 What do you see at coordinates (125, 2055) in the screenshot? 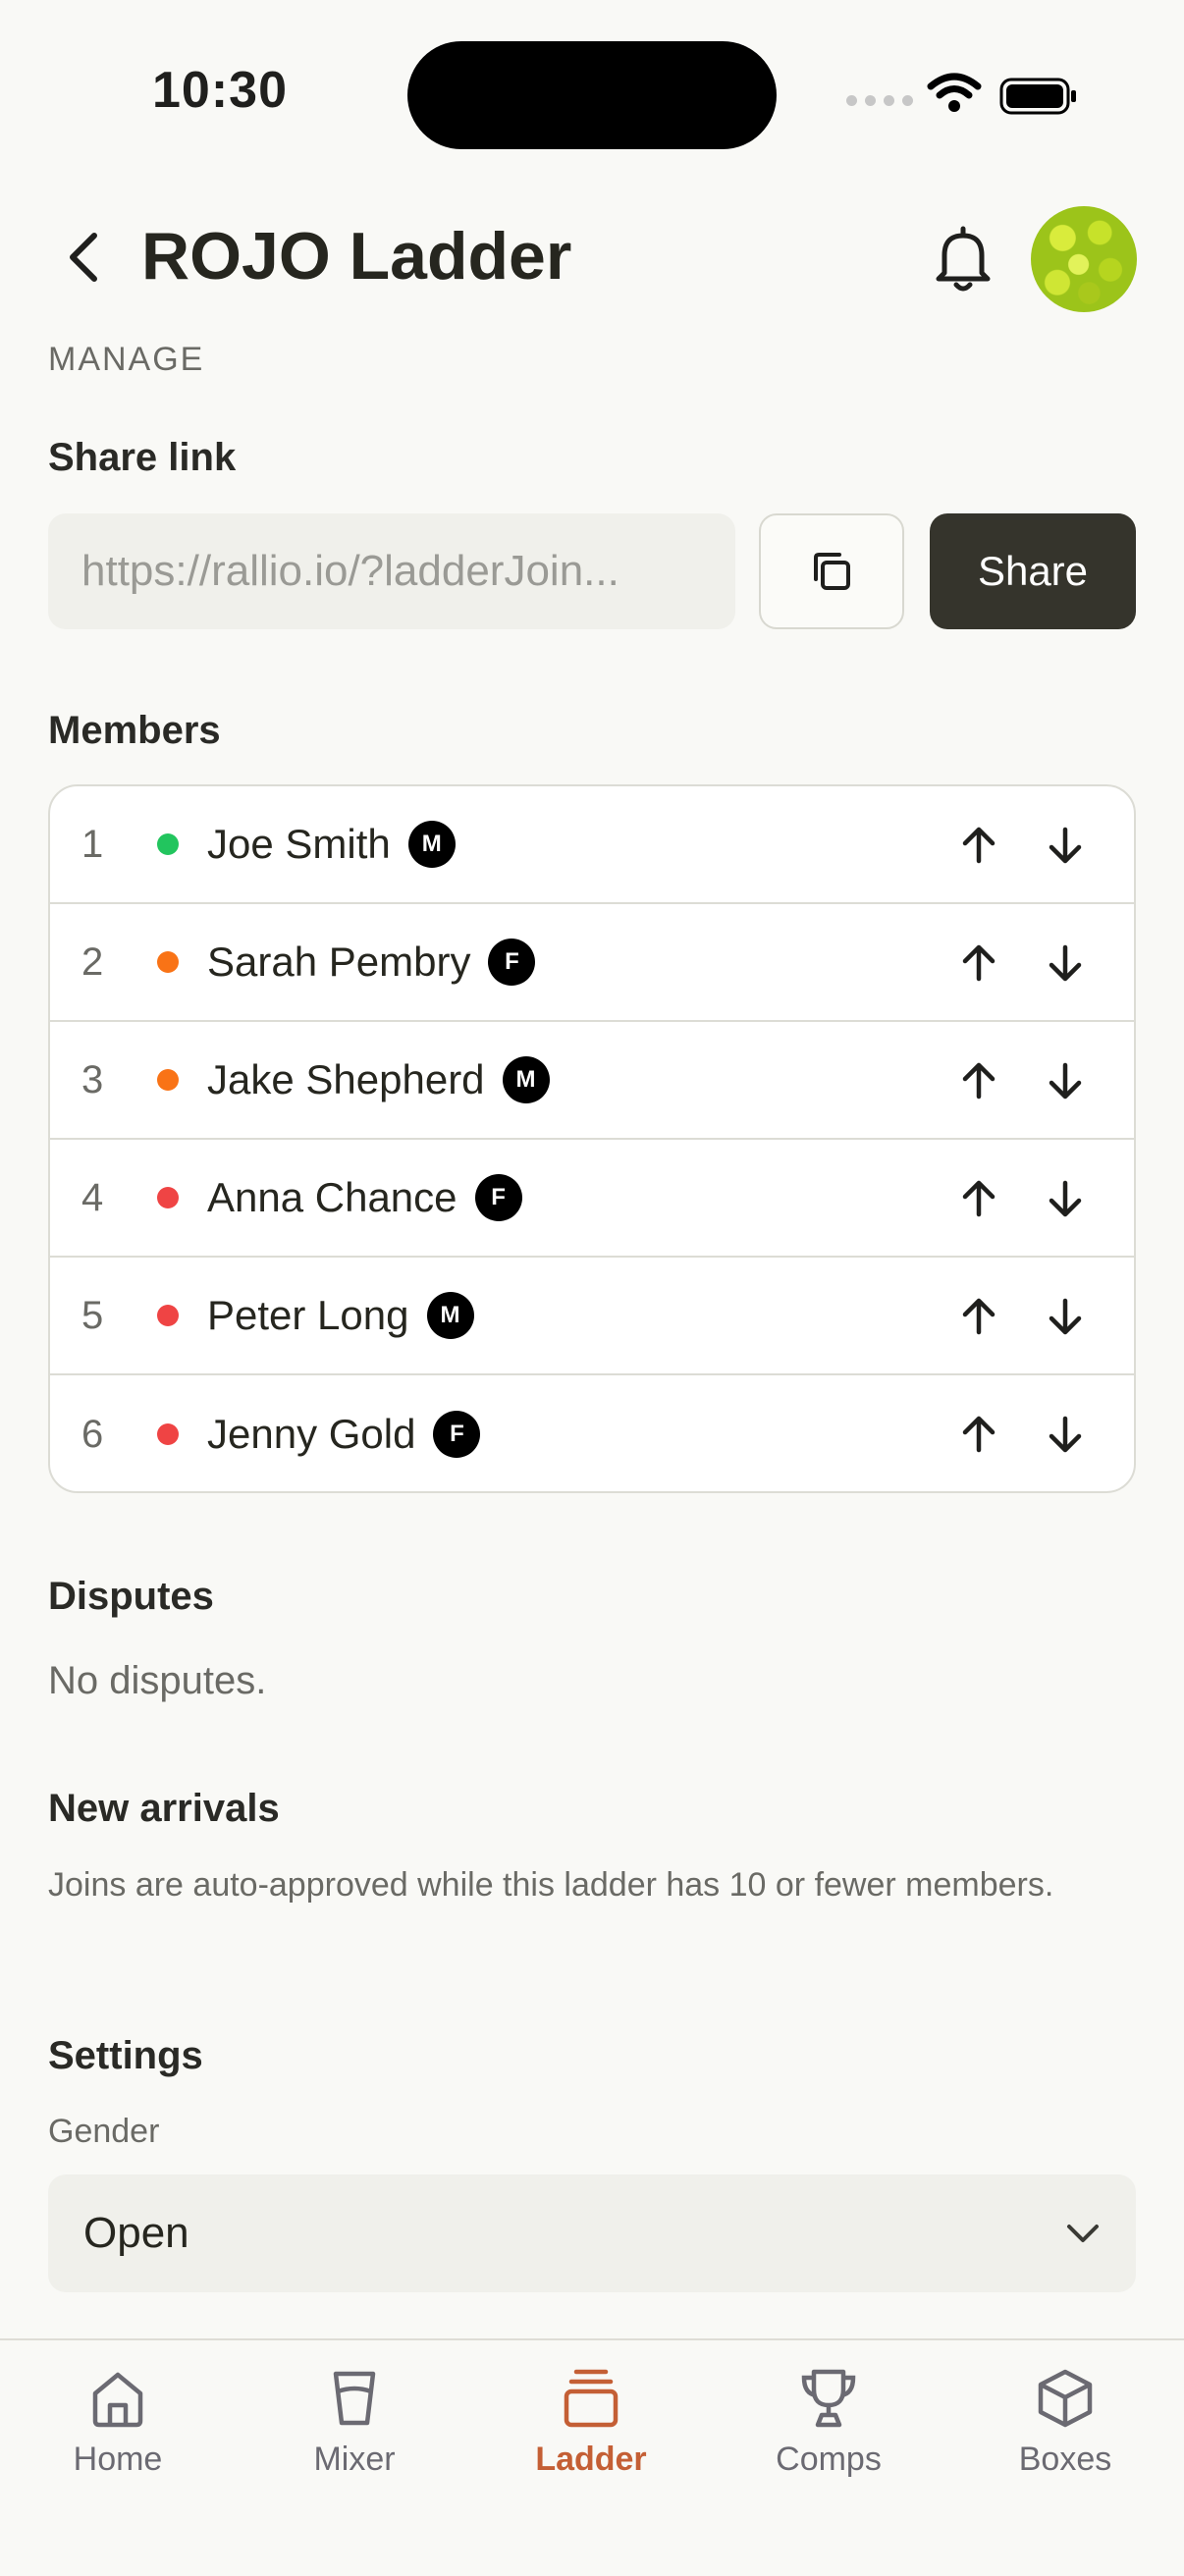
I see `settings-label: Settings` at bounding box center [125, 2055].